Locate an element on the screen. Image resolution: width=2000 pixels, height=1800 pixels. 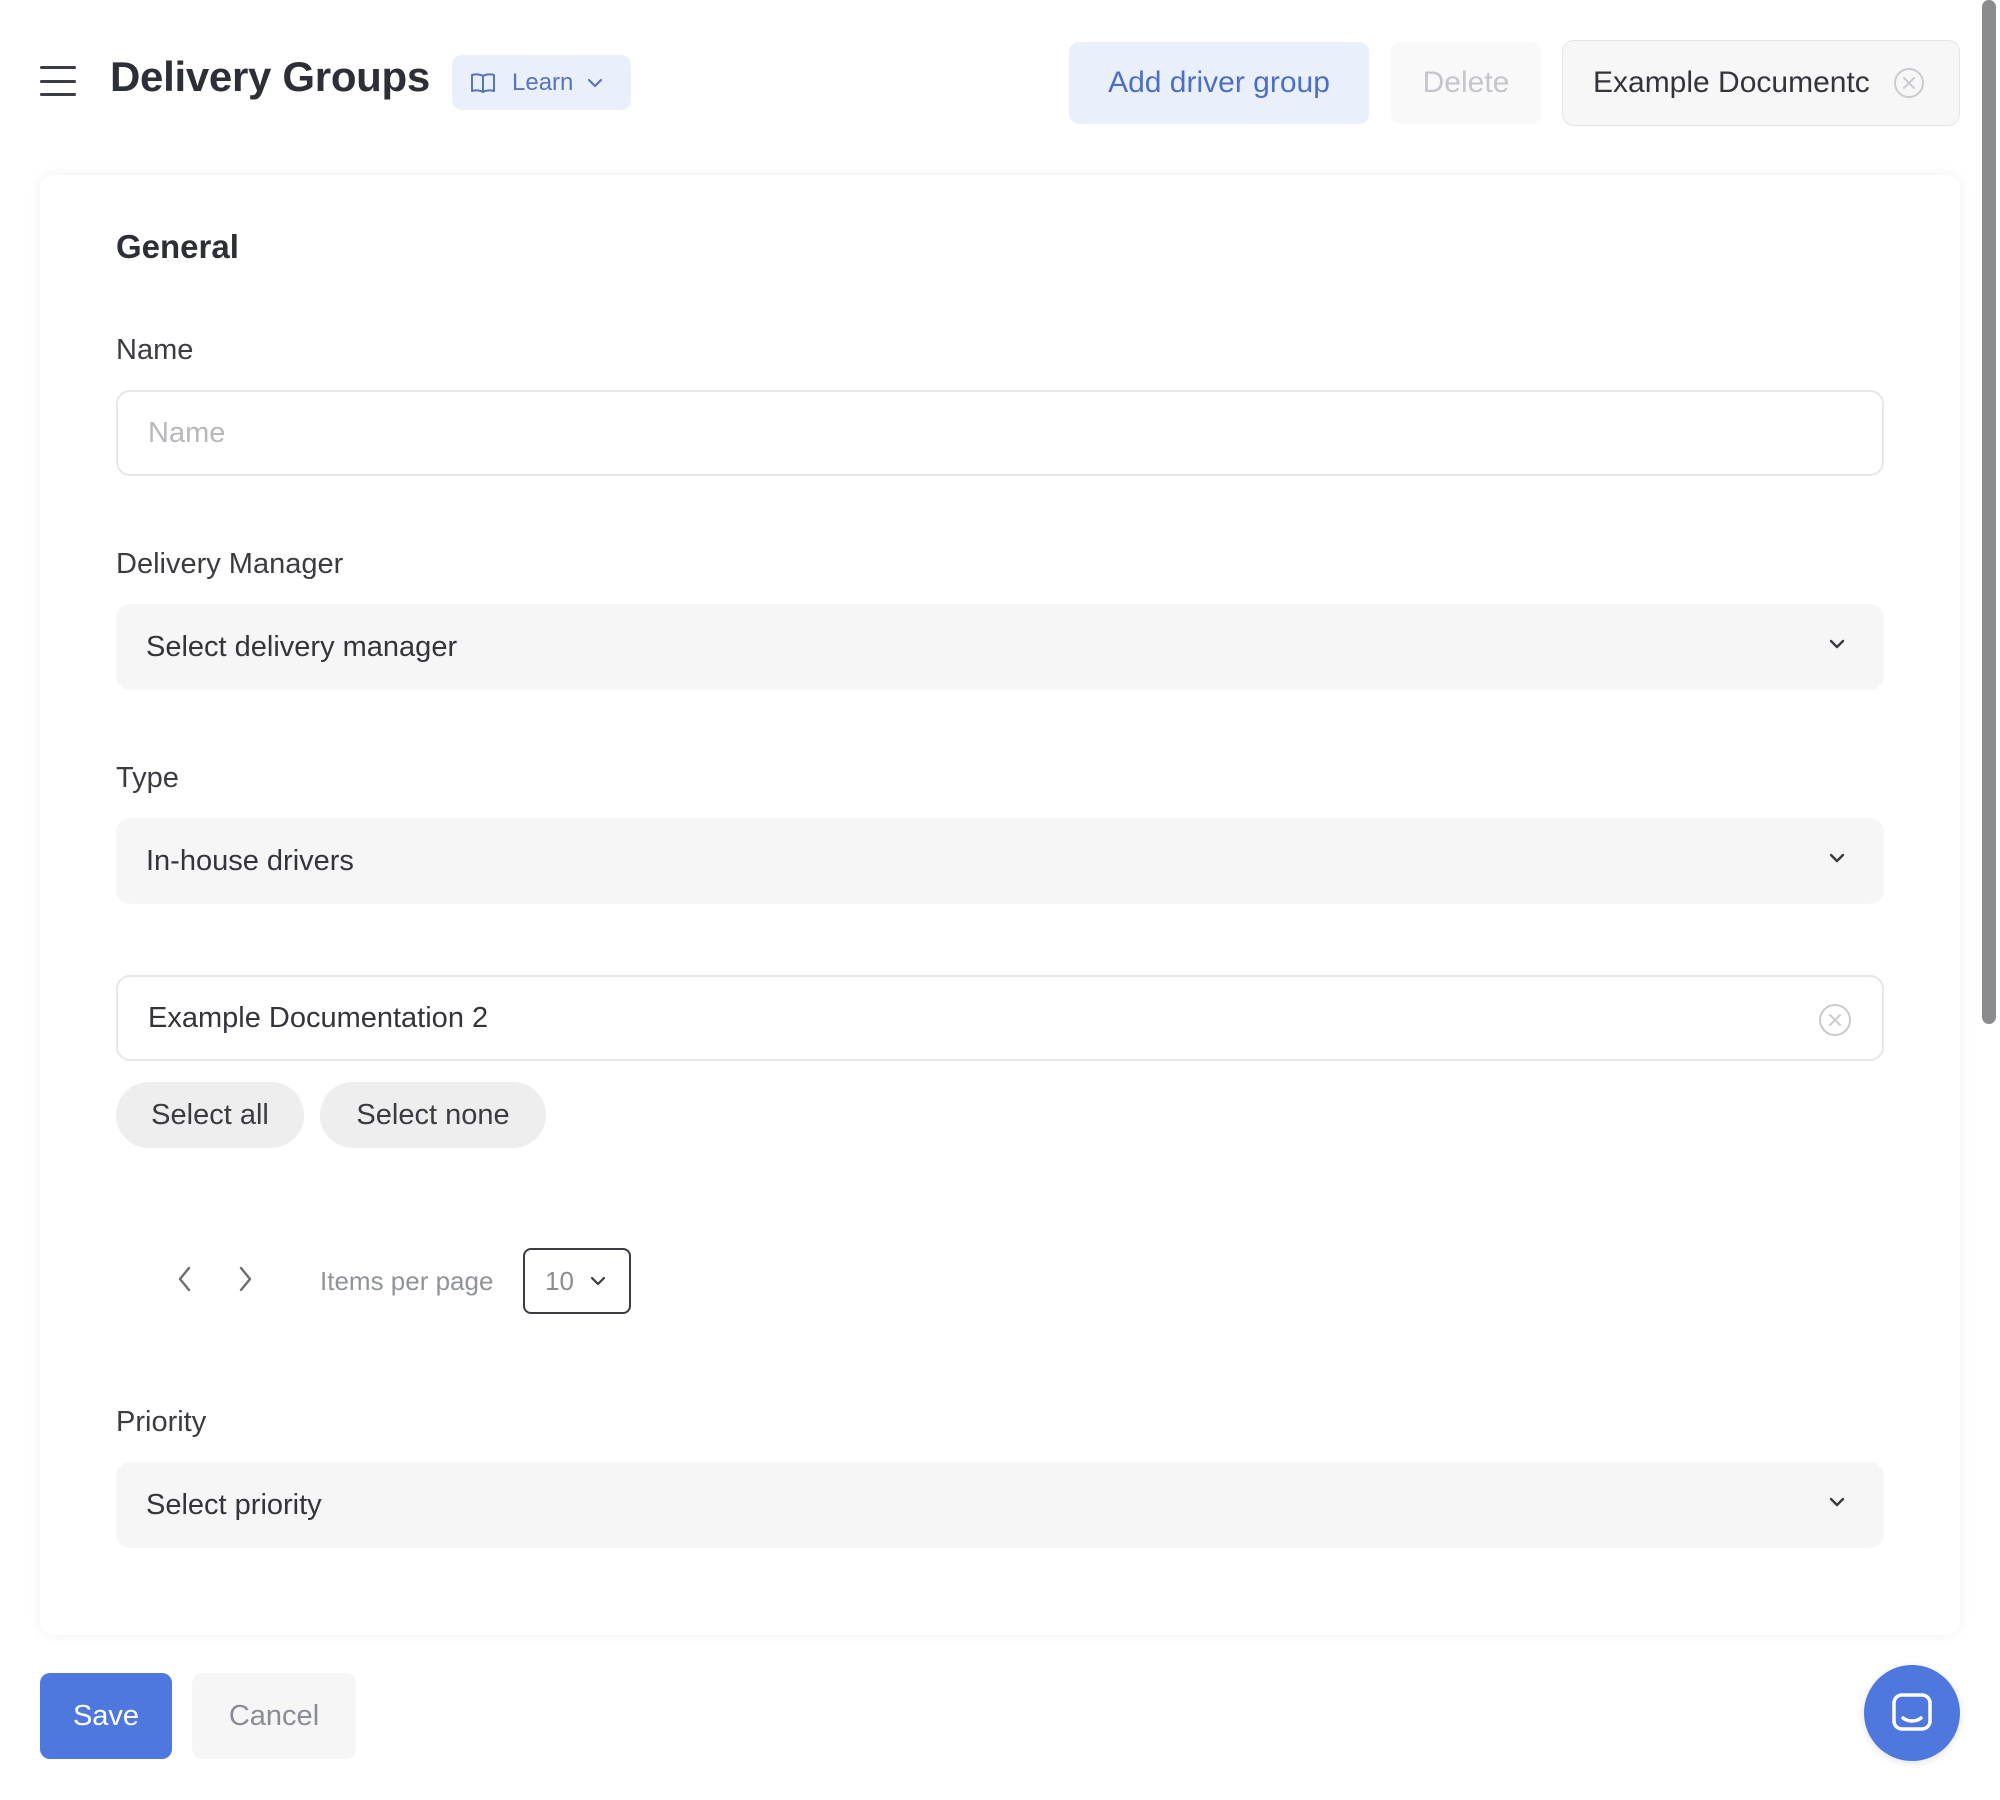
chevron-right-icon is located at coordinates (245, 1279).